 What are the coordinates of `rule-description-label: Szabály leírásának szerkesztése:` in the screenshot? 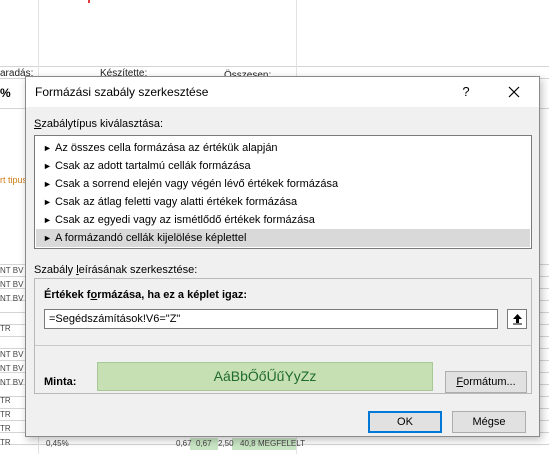 It's located at (116, 270).